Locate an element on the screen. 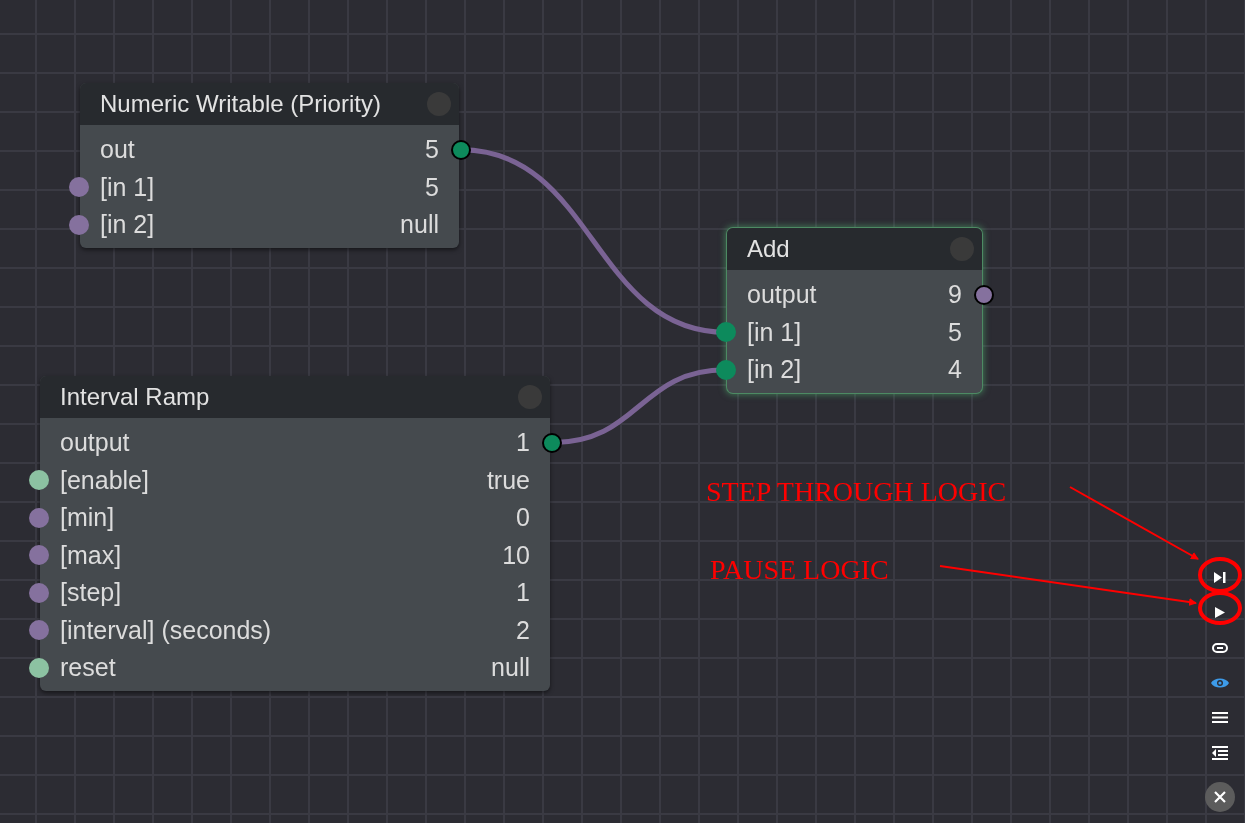 The width and height of the screenshot is (1245, 823). node-title: Interval Ramp is located at coordinates (135, 397).